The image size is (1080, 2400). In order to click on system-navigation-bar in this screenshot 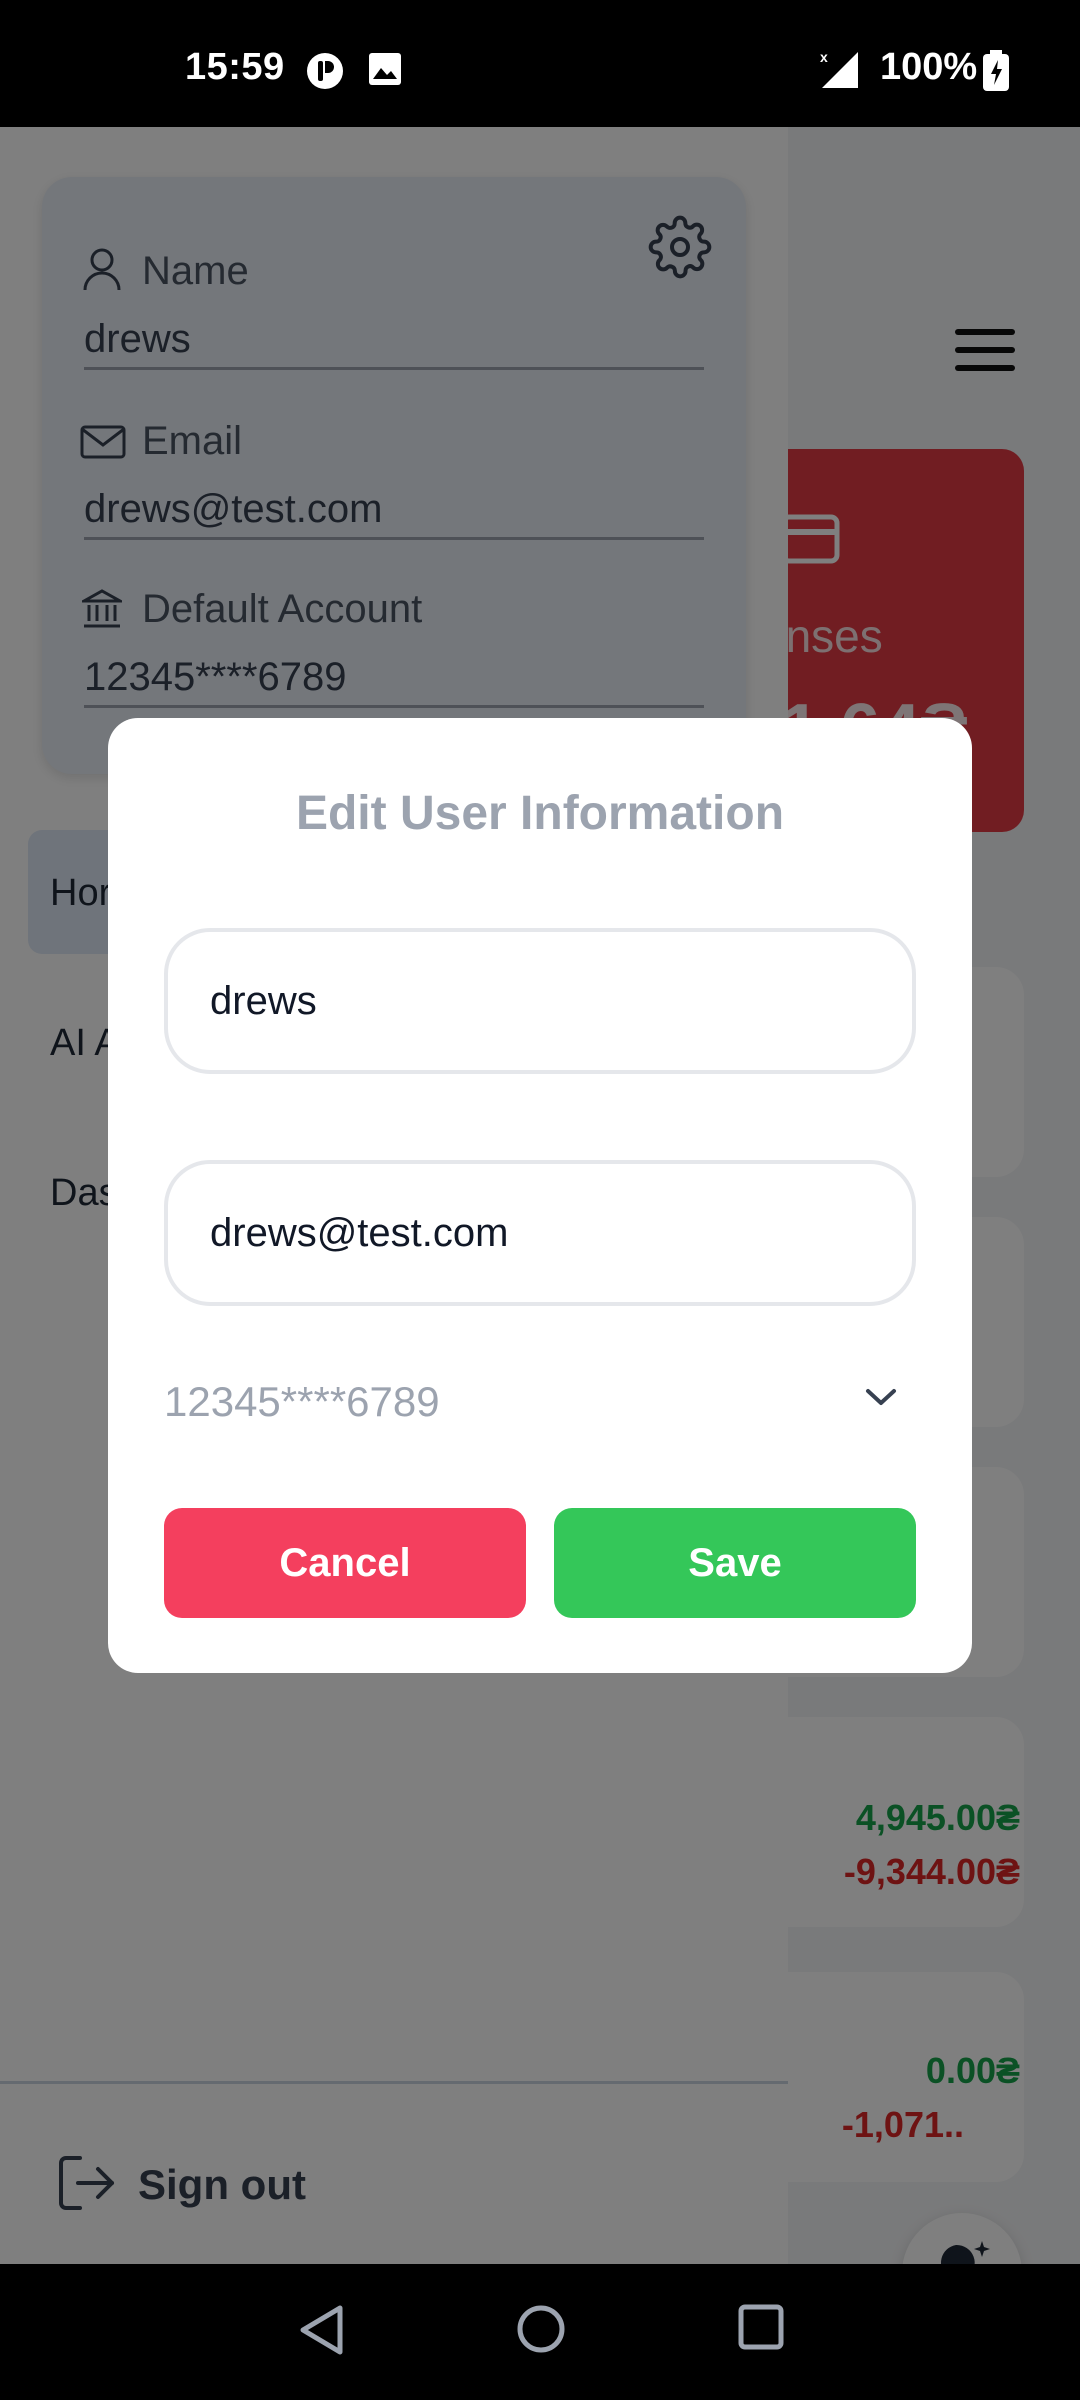, I will do `click(540, 2332)`.